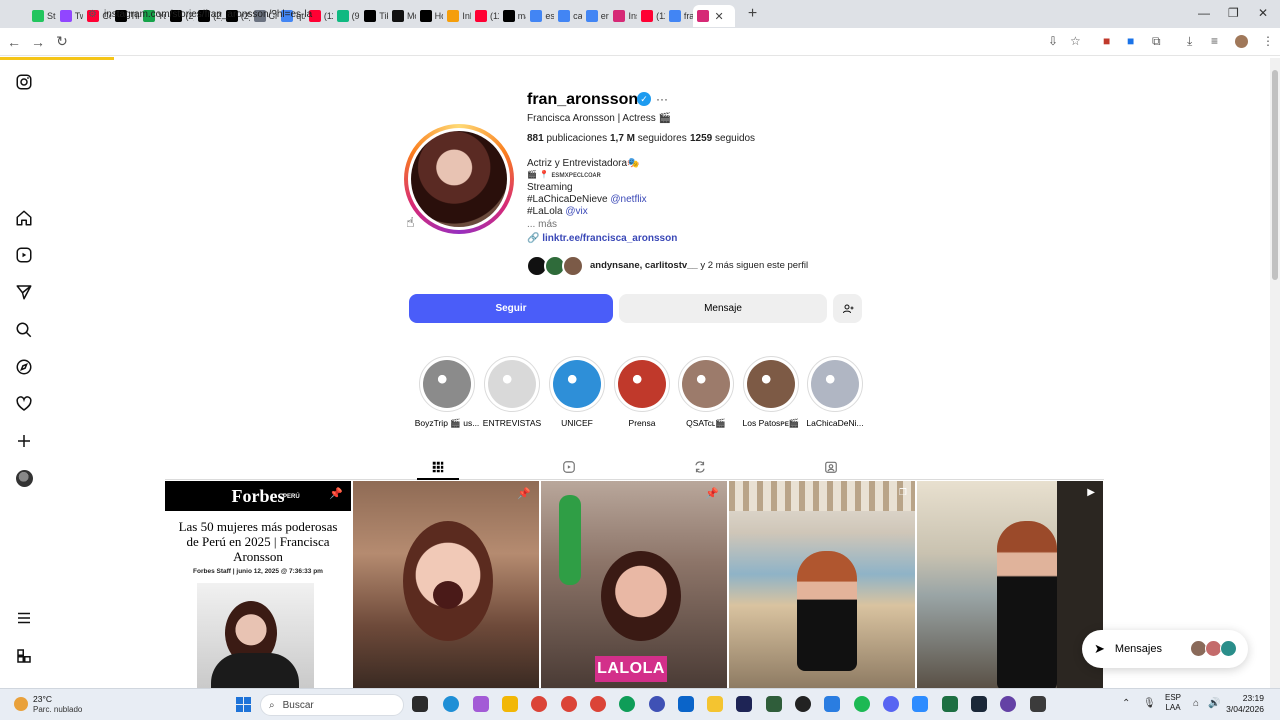 Image resolution: width=1280 pixels, height=720 pixels. Describe the element at coordinates (1189, 41) in the screenshot. I see `downloads-icon: ⤓` at that location.